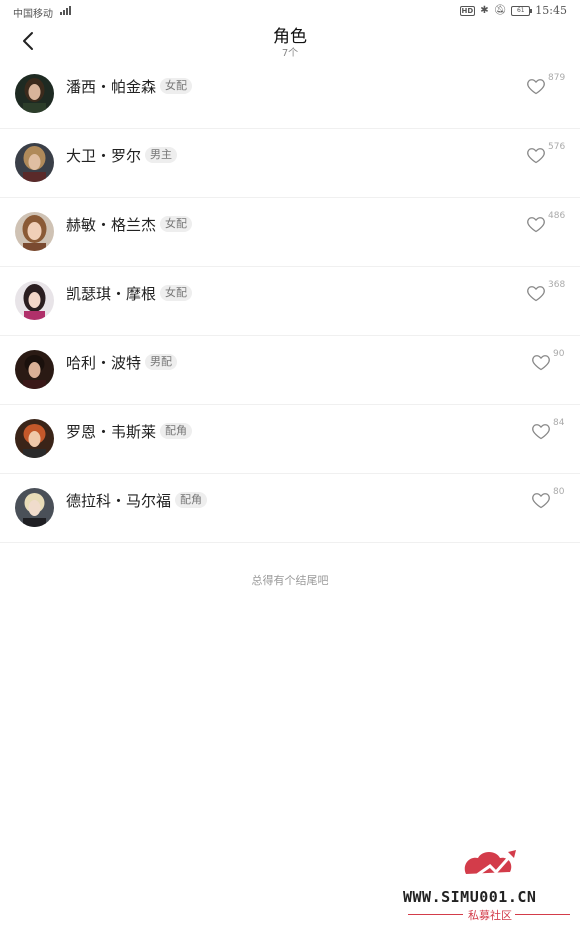 The height and width of the screenshot is (928, 580). What do you see at coordinates (490, 866) in the screenshot?
I see `watermark-logo-icon` at bounding box center [490, 866].